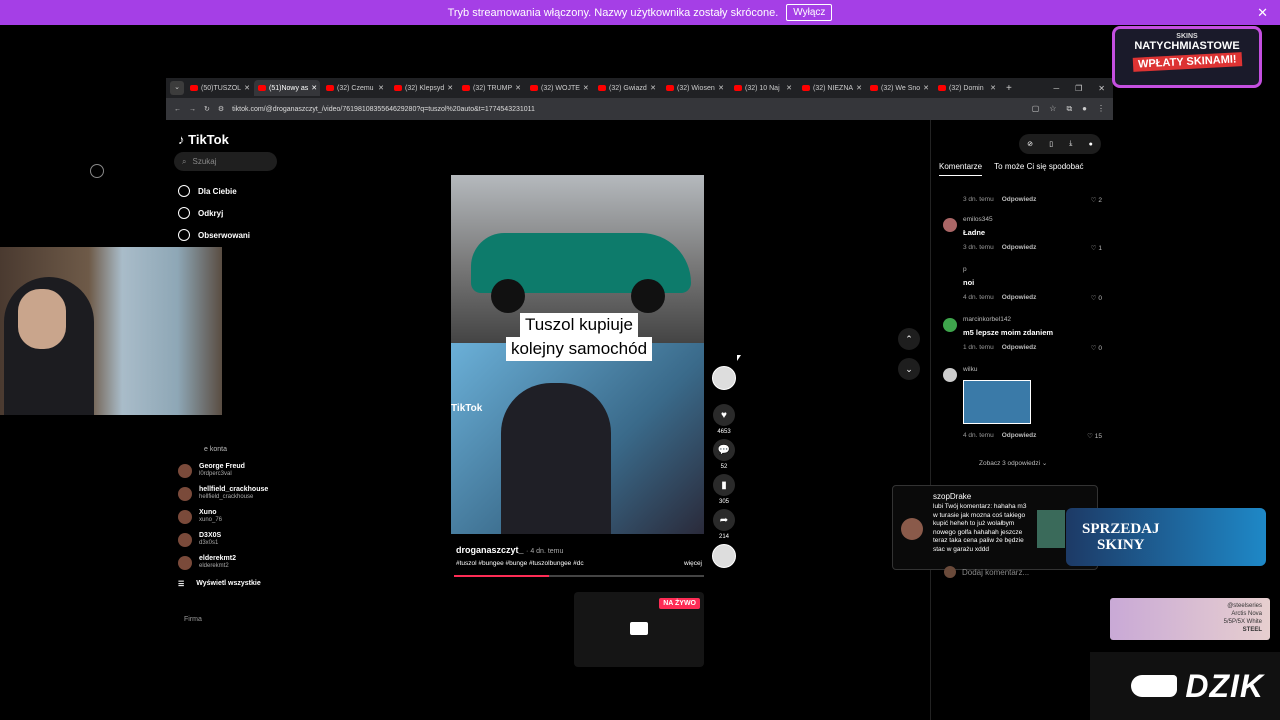  I want to click on video-player: Tuszol kupiuje kolejny samochód TikTok, so click(577, 354).